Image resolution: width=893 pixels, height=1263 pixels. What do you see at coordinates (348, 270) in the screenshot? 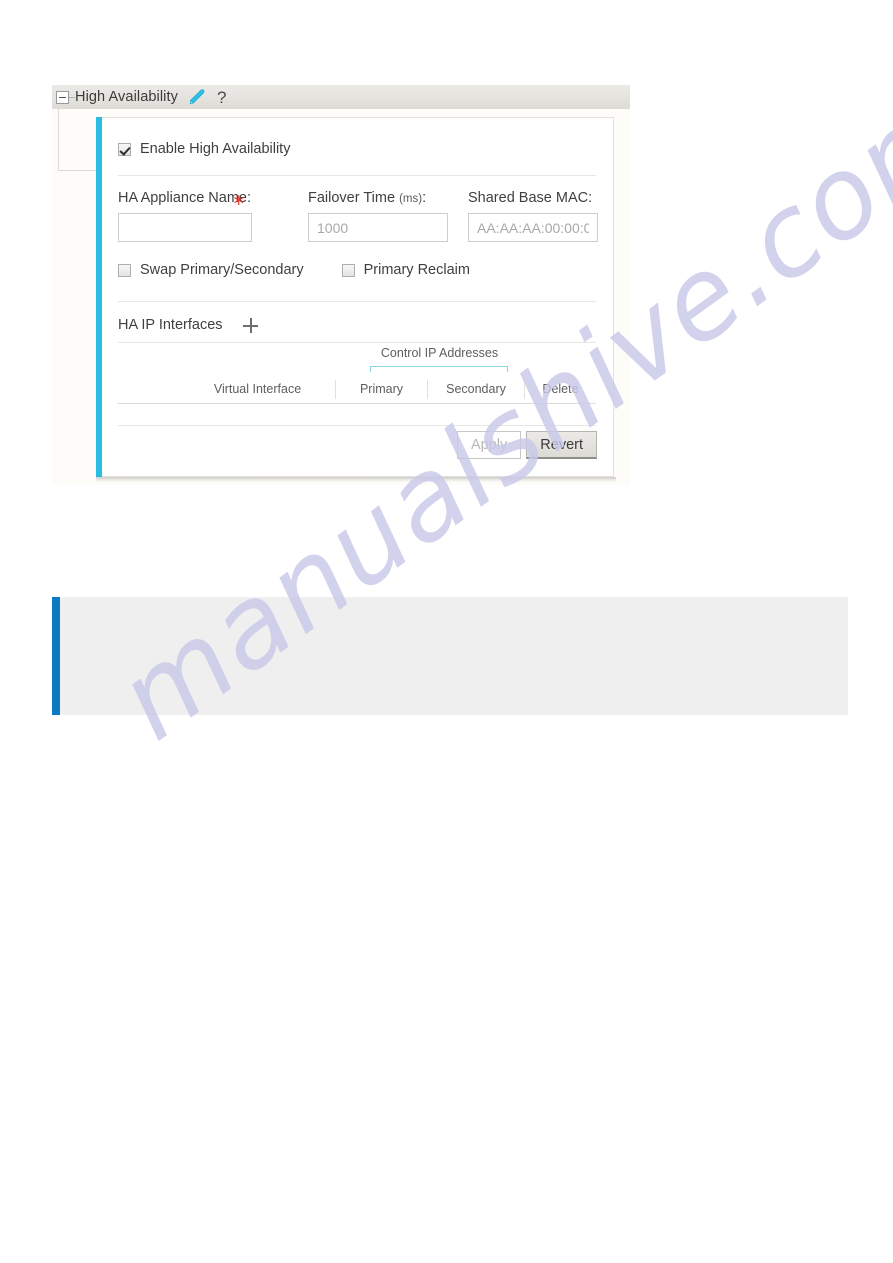
I see `primary-reclaim-checkbox` at bounding box center [348, 270].